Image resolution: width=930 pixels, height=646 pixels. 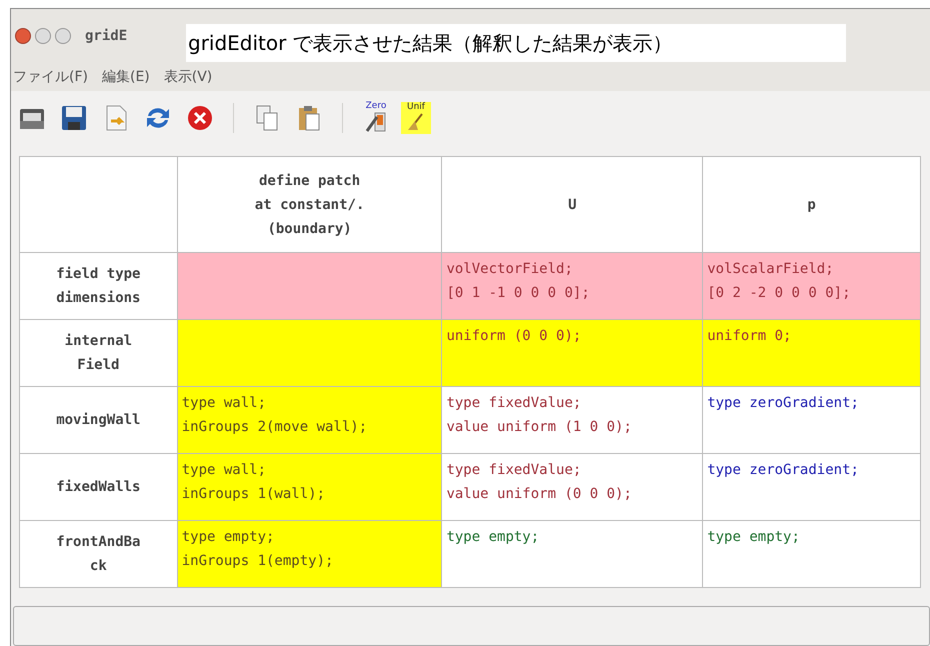 What do you see at coordinates (309, 554) in the screenshot?
I see `table-cell: type empty; inGroups 1(empty);` at bounding box center [309, 554].